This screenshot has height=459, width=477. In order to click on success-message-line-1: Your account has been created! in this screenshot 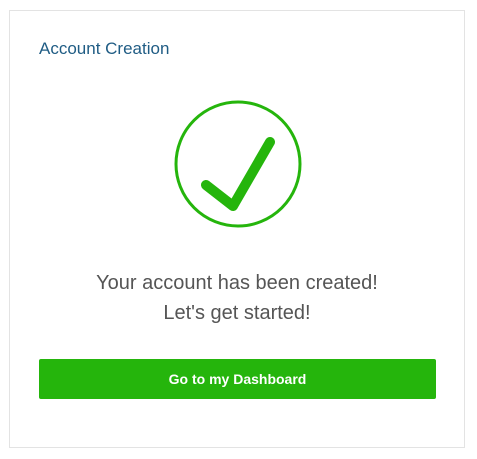, I will do `click(237, 283)`.